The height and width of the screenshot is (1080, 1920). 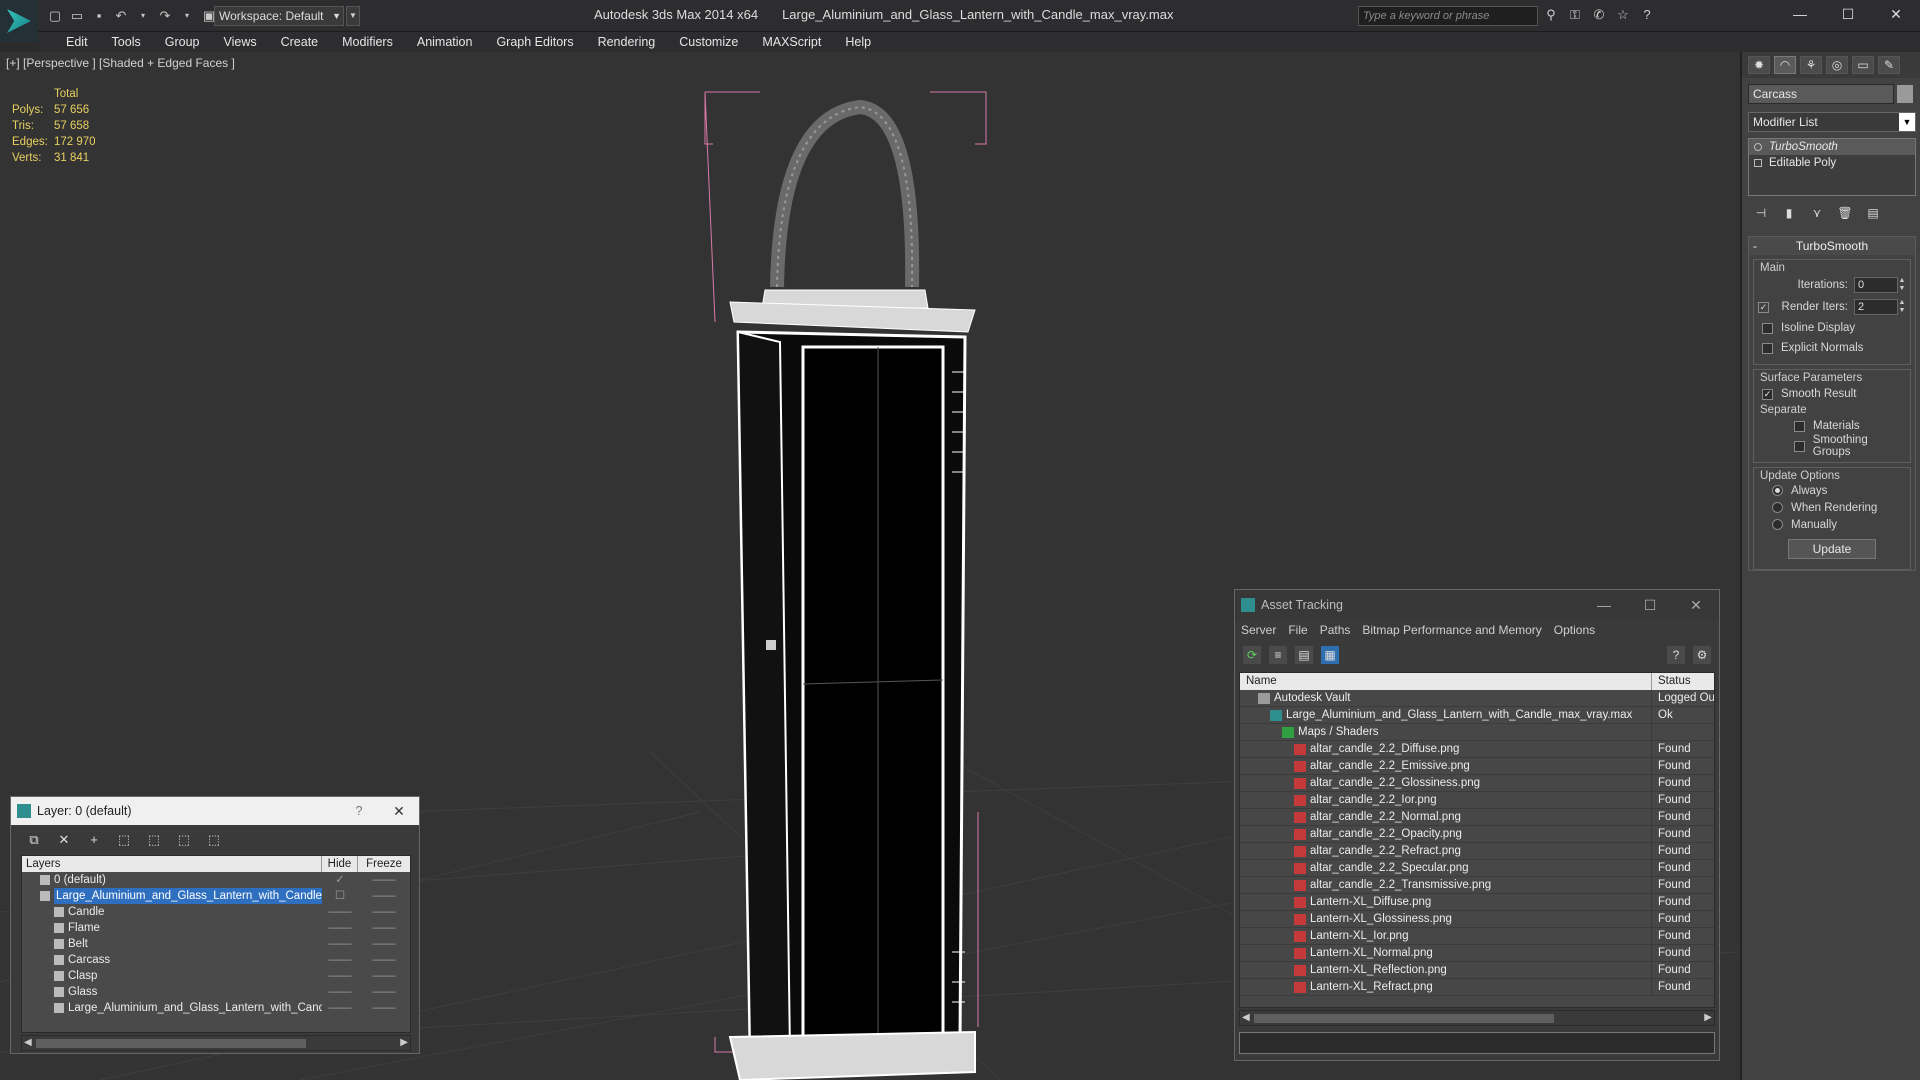 What do you see at coordinates (1832, 122) in the screenshot?
I see `modifier-list-dropdown: Modifier List ▼` at bounding box center [1832, 122].